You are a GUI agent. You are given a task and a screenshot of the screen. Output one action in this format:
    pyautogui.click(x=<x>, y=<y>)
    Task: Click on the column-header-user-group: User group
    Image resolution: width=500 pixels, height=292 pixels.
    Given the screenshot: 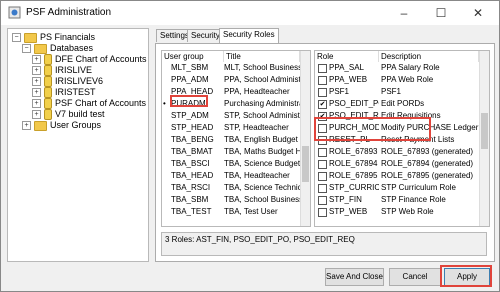 What is the action you would take?
    pyautogui.click(x=193, y=56)
    